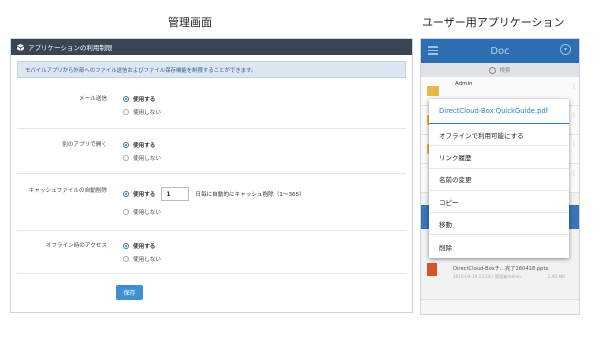 This screenshot has height=337, width=600. What do you see at coordinates (432, 269) in the screenshot?
I see `pptx-file-icon` at bounding box center [432, 269].